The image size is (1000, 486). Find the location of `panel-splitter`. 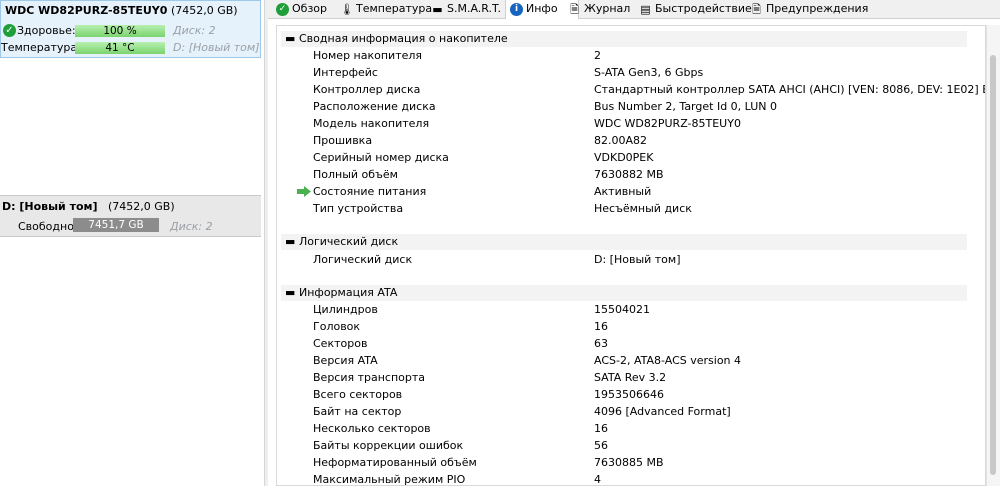

panel-splitter is located at coordinates (266, 243).